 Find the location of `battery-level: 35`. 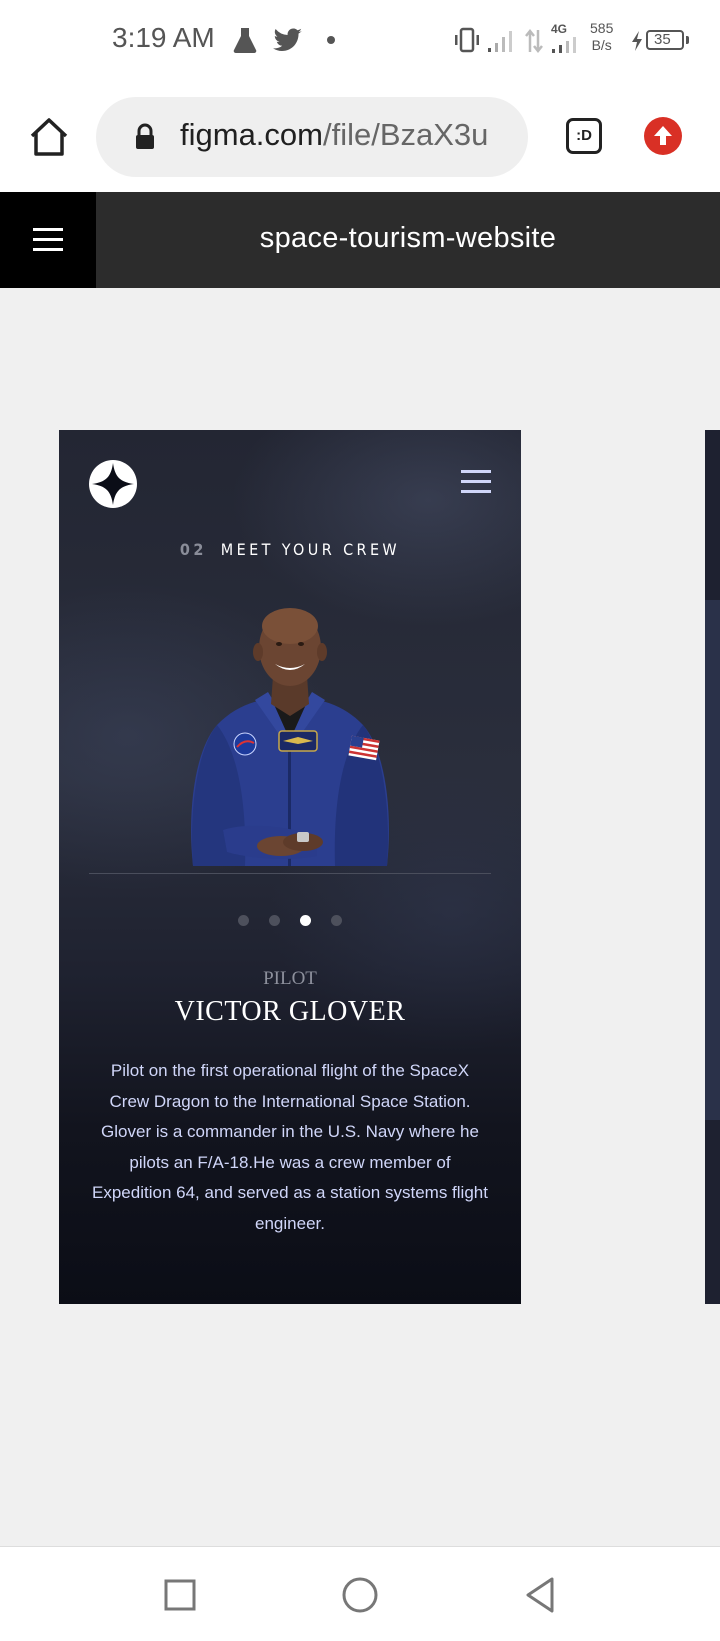

battery-level: 35 is located at coordinates (662, 39).